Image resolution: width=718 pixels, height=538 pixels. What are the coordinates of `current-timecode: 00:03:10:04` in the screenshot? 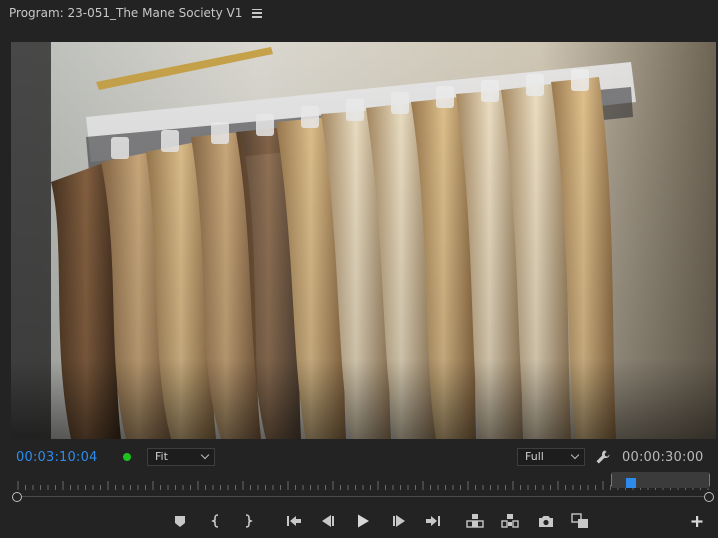 It's located at (57, 457).